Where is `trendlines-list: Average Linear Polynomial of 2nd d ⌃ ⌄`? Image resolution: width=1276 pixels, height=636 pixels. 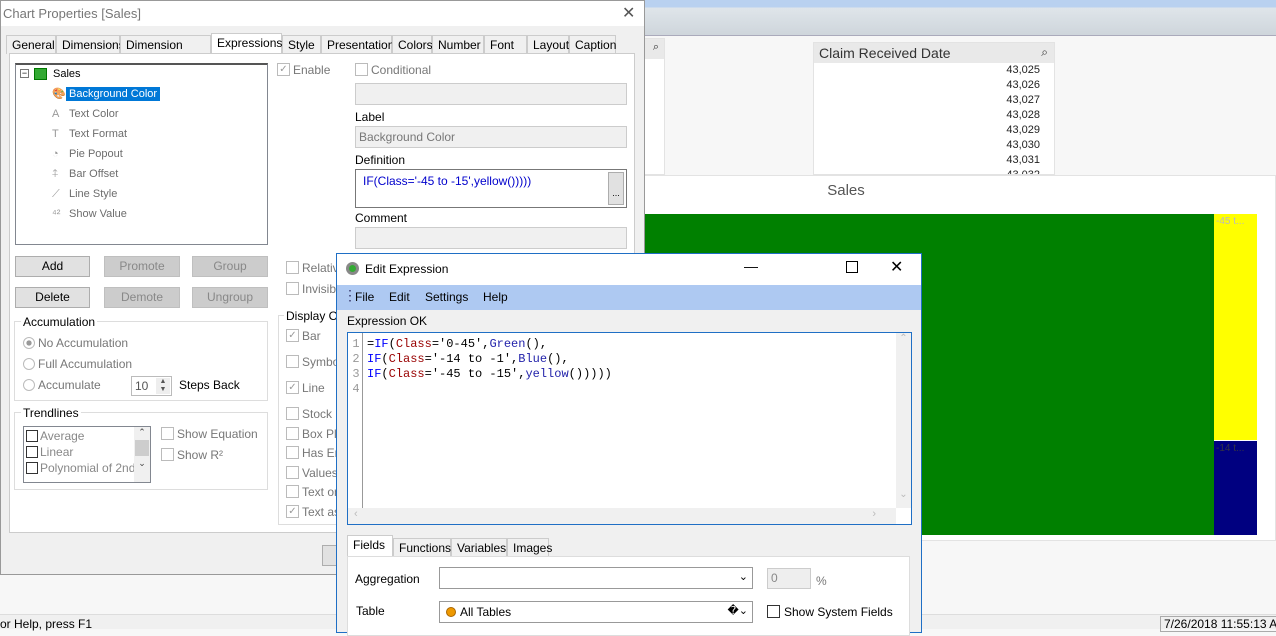
trendlines-list: Average Linear Polynomial of 2nd d ⌃ ⌄ is located at coordinates (87, 454).